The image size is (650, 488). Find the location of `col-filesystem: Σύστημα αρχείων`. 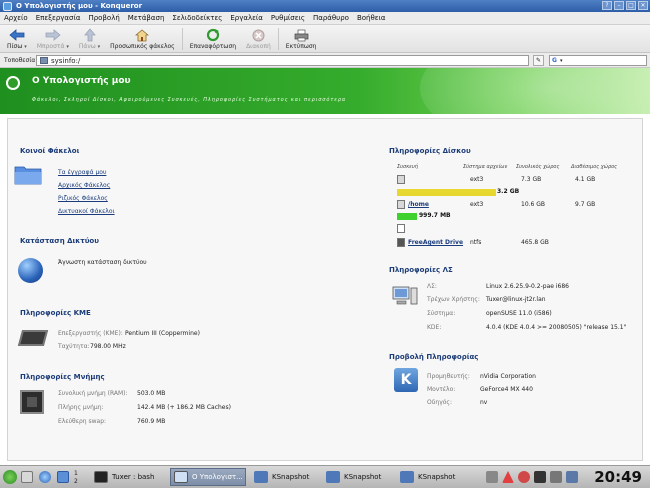

col-filesystem: Σύστημα αρχείων is located at coordinates (485, 167).